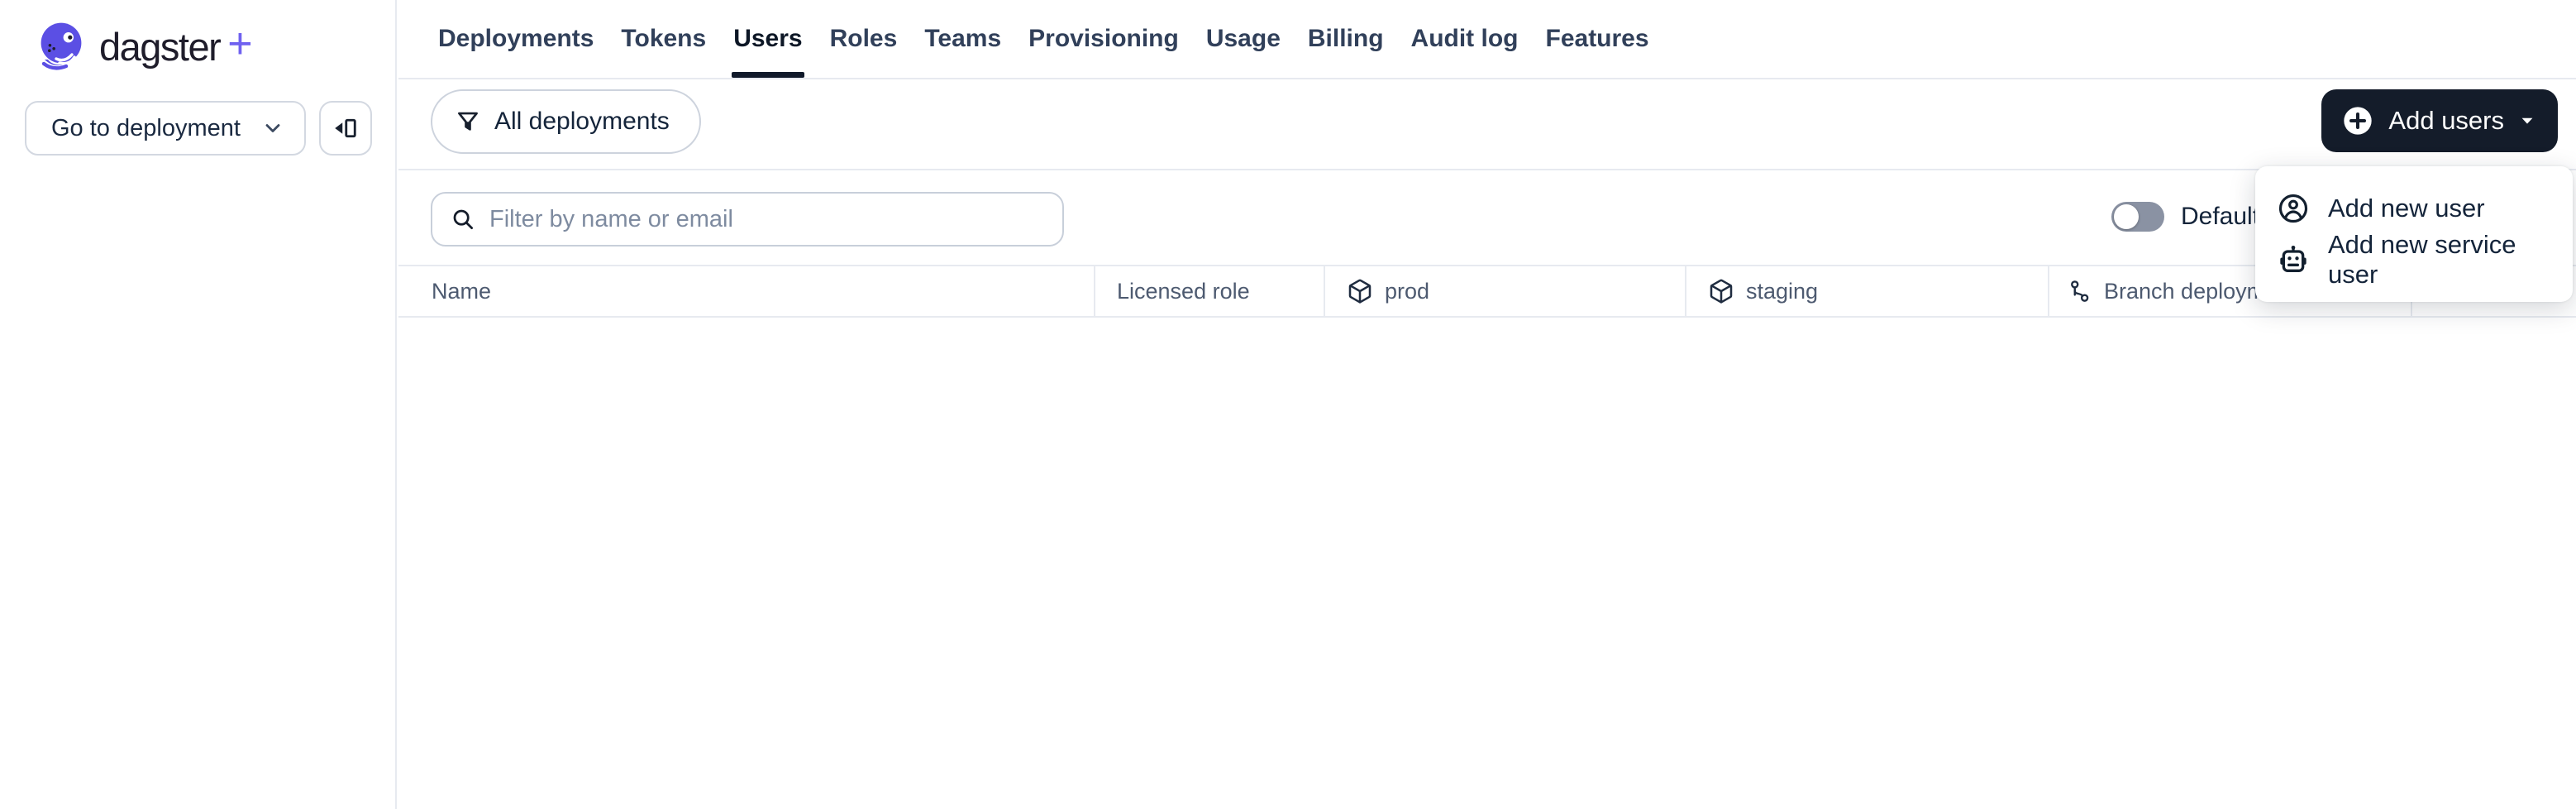  I want to click on plus-circle-icon, so click(2357, 120).